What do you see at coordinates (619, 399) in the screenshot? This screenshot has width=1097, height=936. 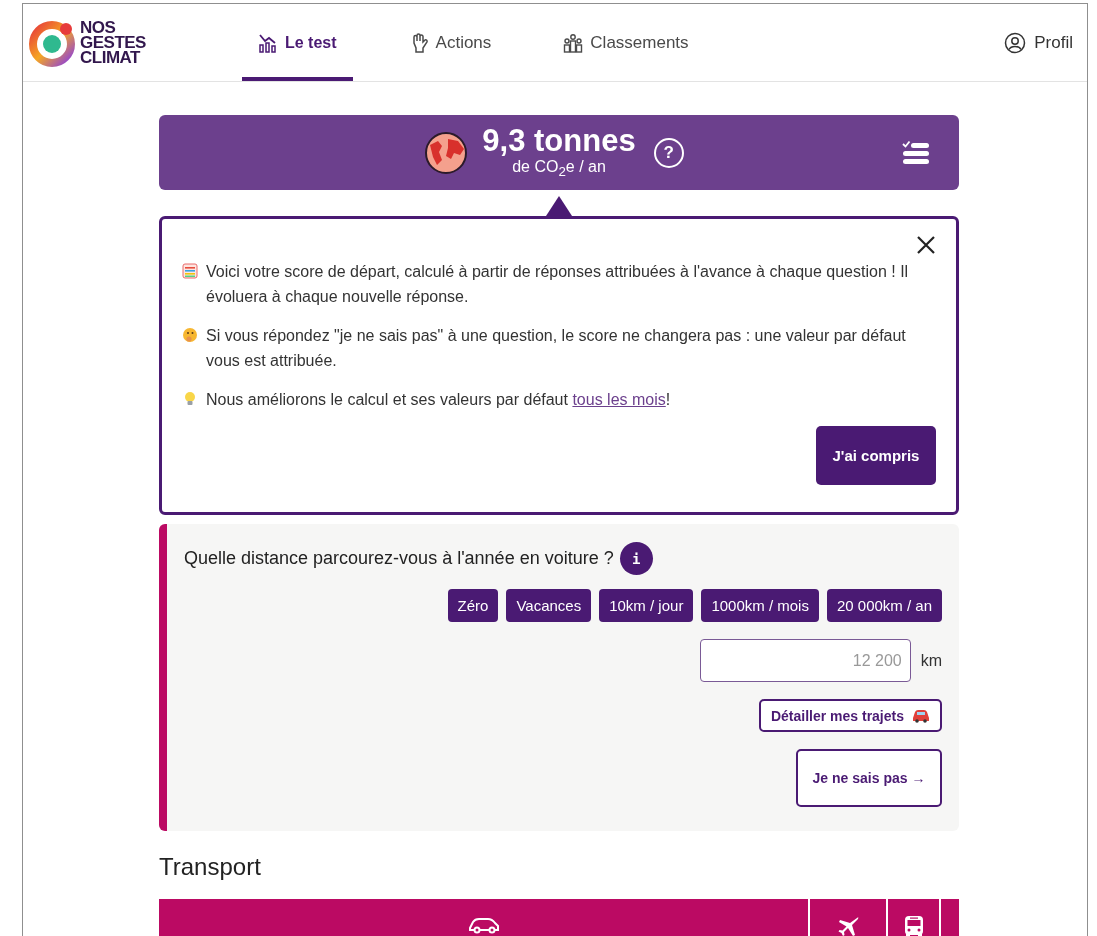 I see `link: tous les mois` at bounding box center [619, 399].